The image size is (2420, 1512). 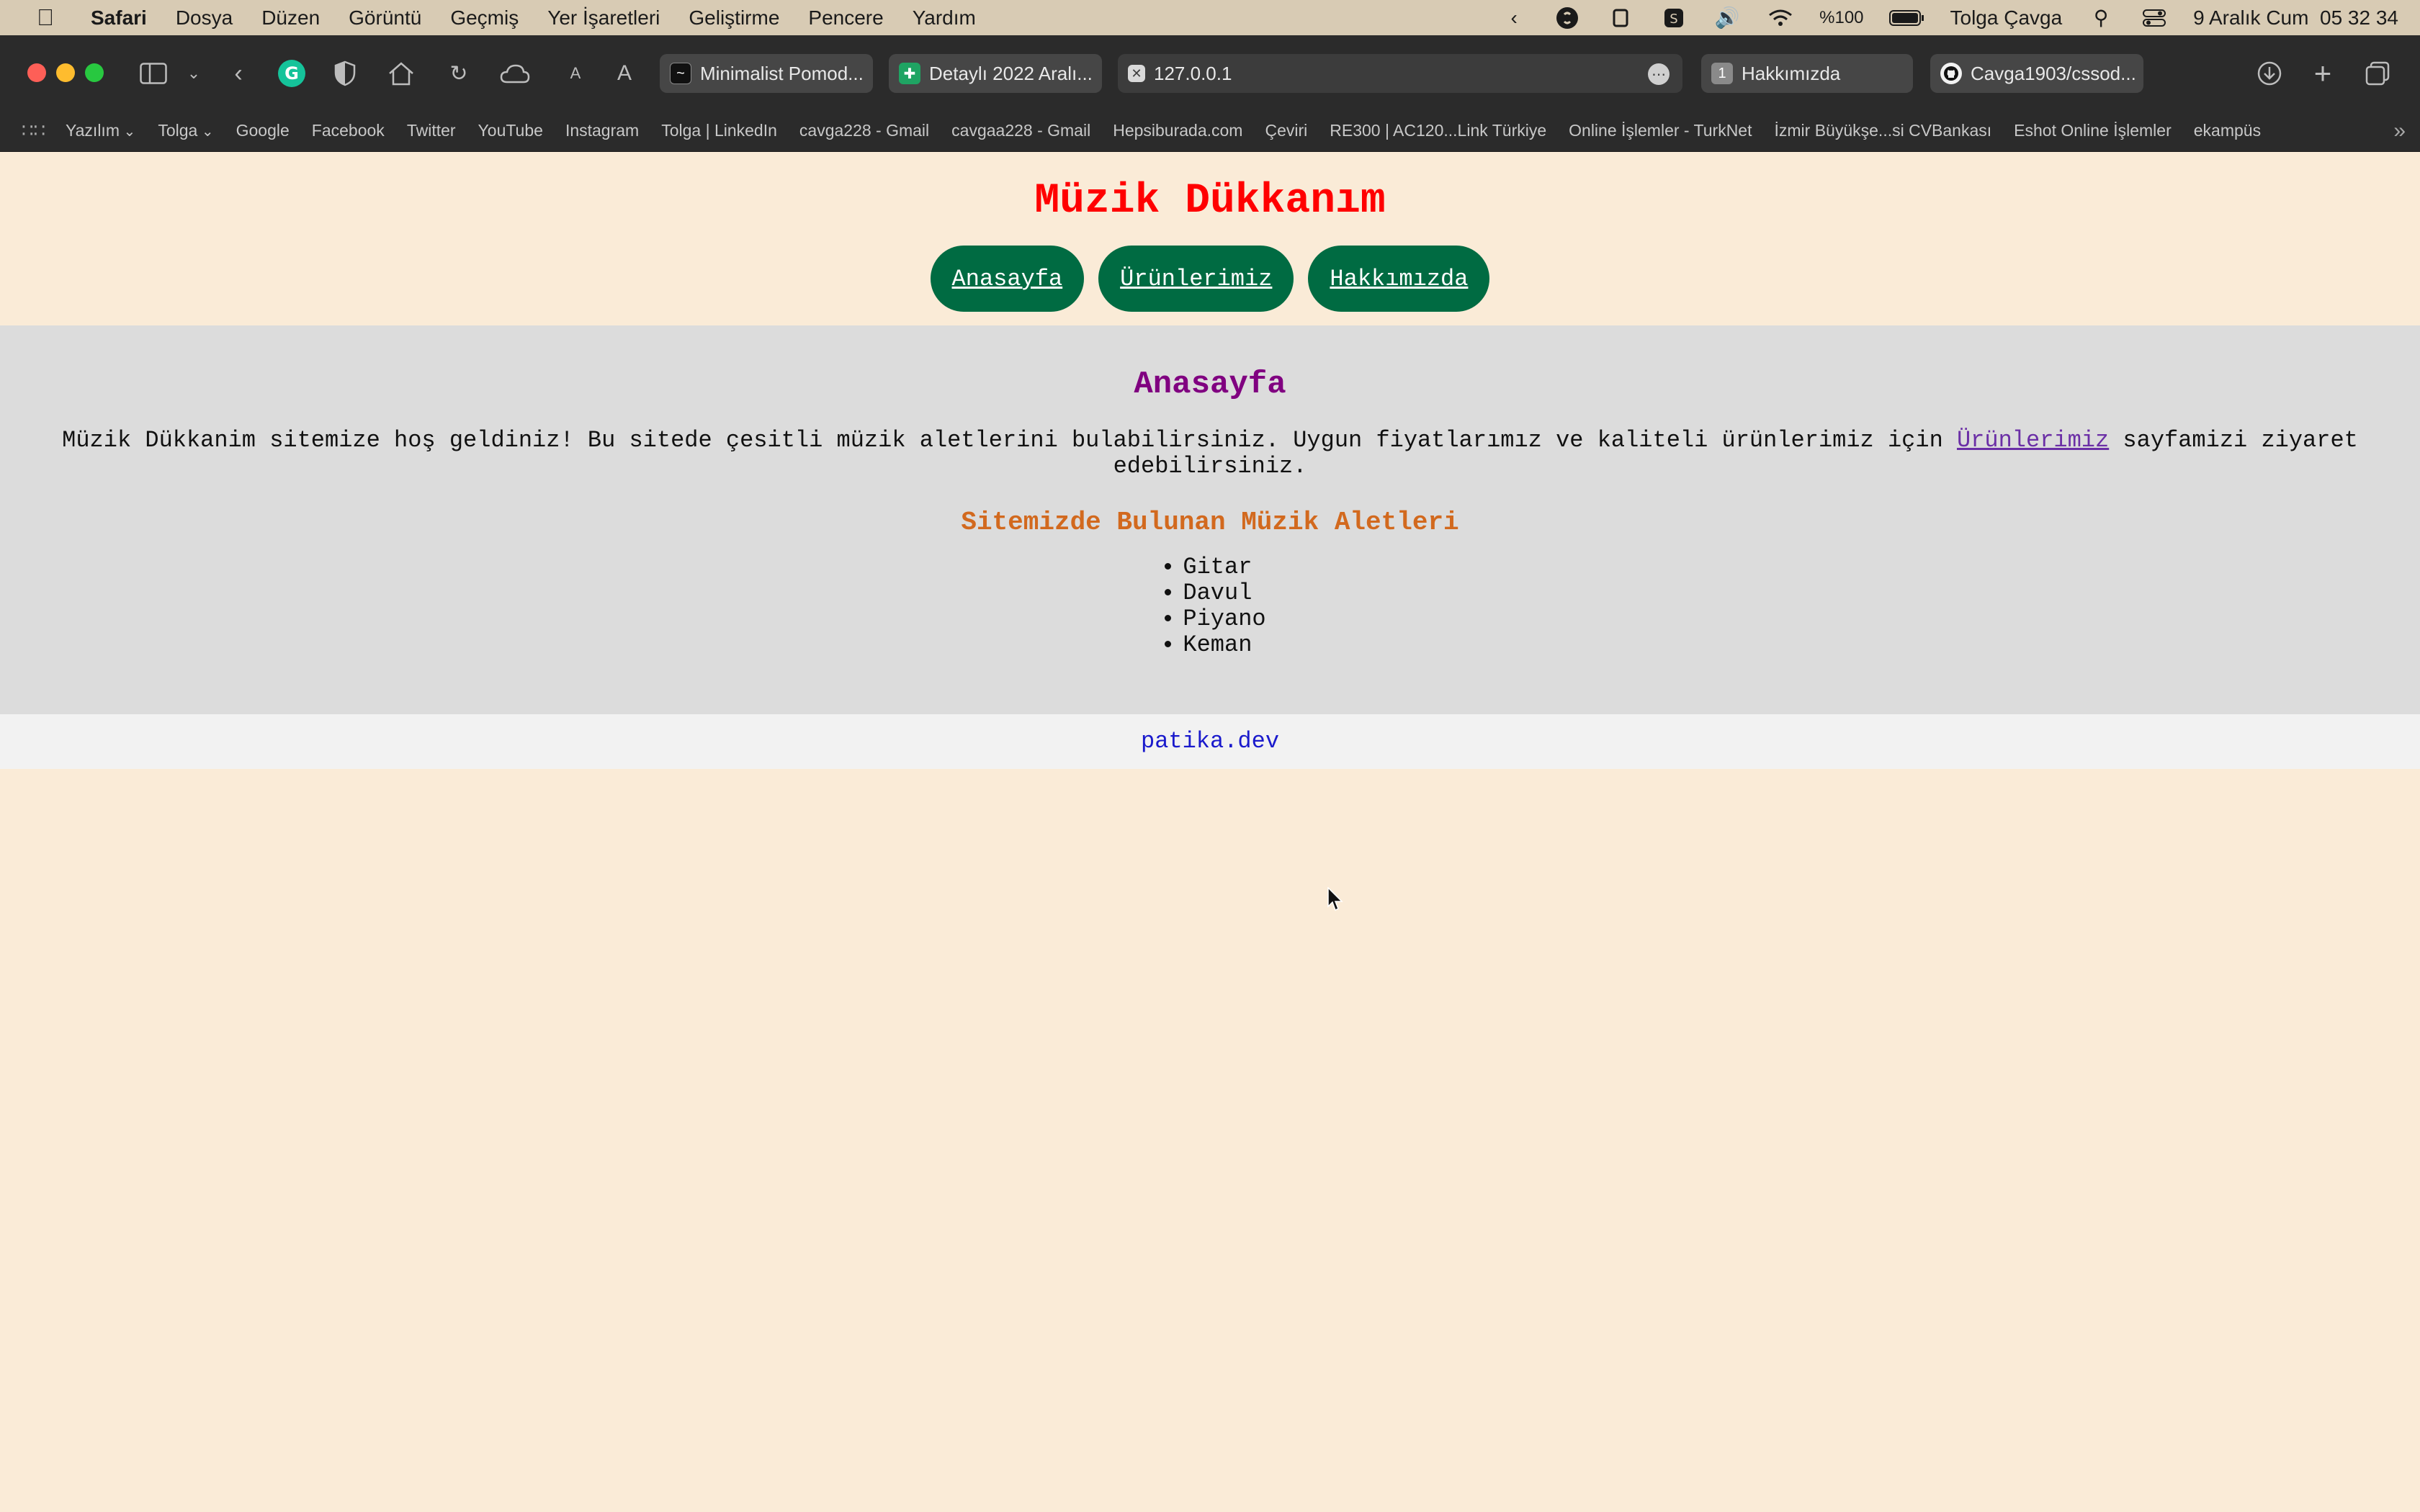 What do you see at coordinates (2295, 18) in the screenshot?
I see `clock: 9 Aralık Cum 05 32 34` at bounding box center [2295, 18].